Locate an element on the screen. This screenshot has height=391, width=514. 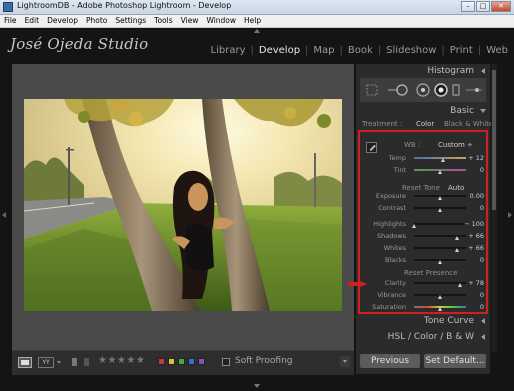
module-slideshow: Slideshow is located at coordinates (411, 50).